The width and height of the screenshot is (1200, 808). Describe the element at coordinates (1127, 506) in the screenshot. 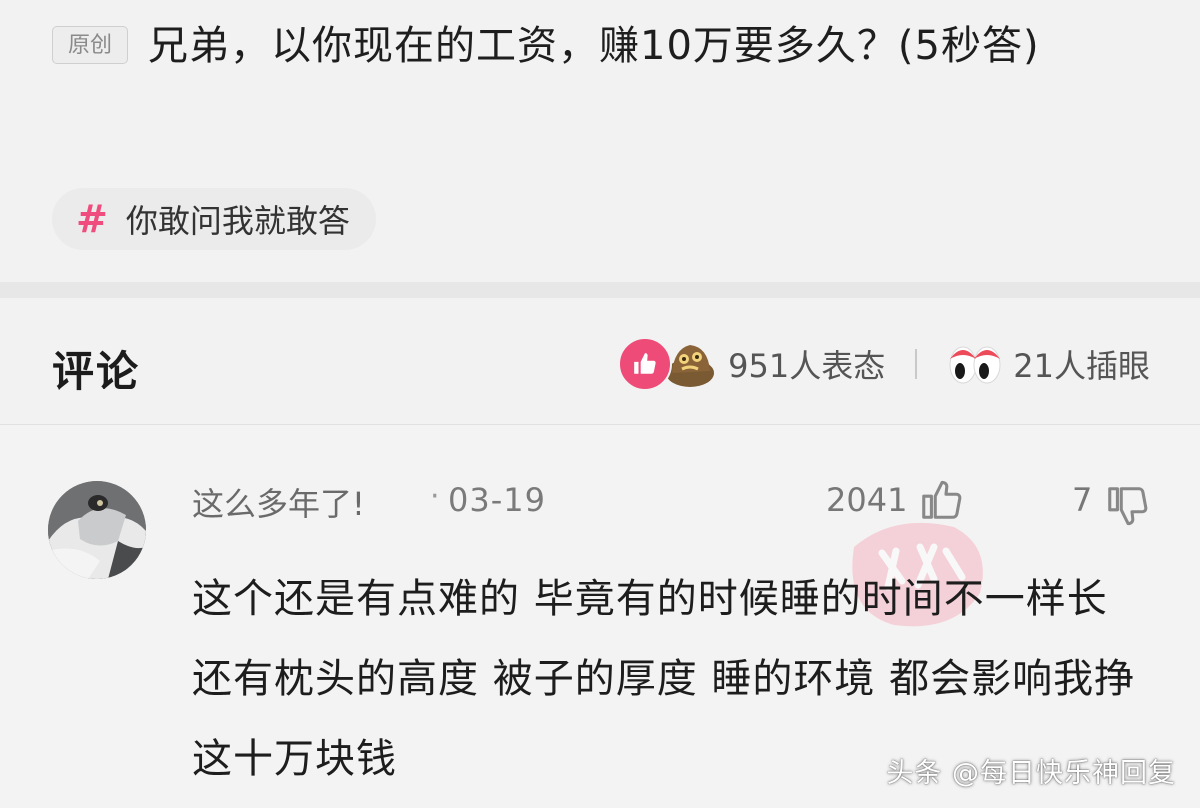

I see `thumb-down-icon` at that location.